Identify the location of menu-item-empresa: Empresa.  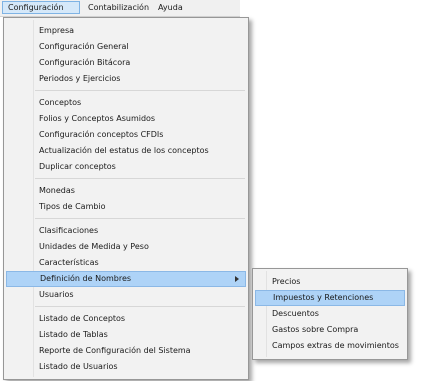
(126, 31).